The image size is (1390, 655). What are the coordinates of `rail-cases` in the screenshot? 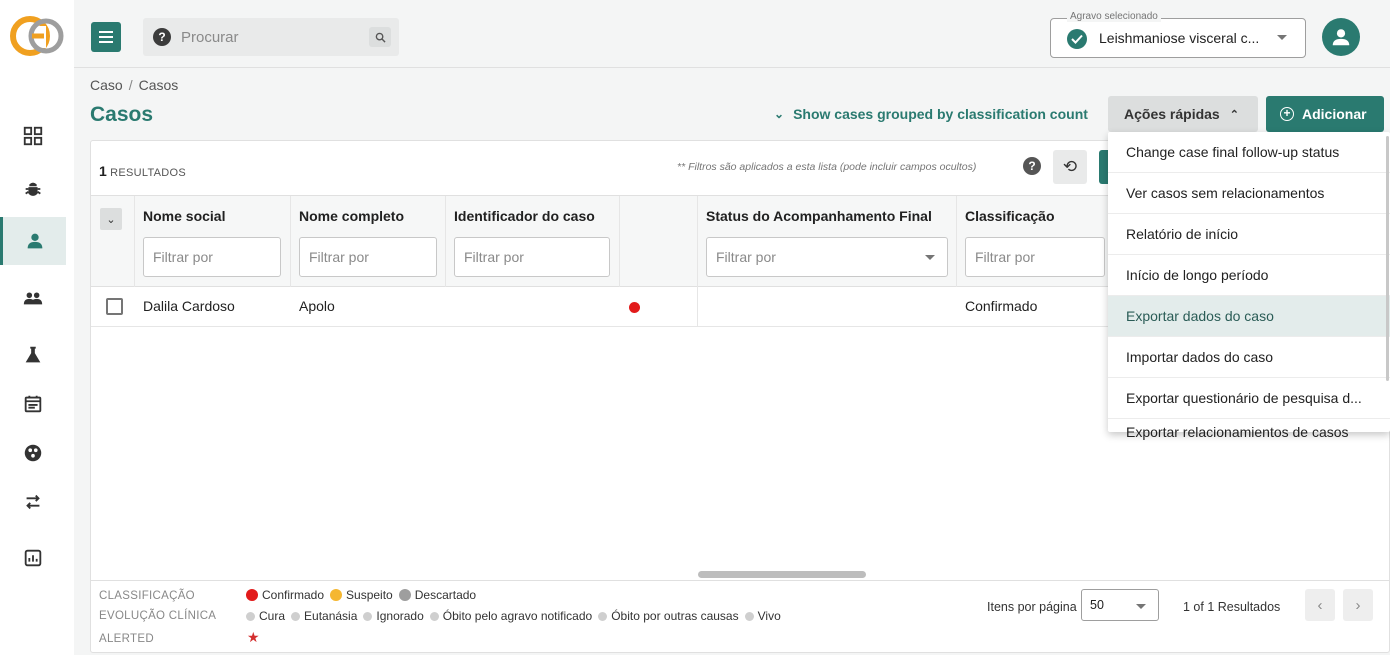 It's located at (33, 241).